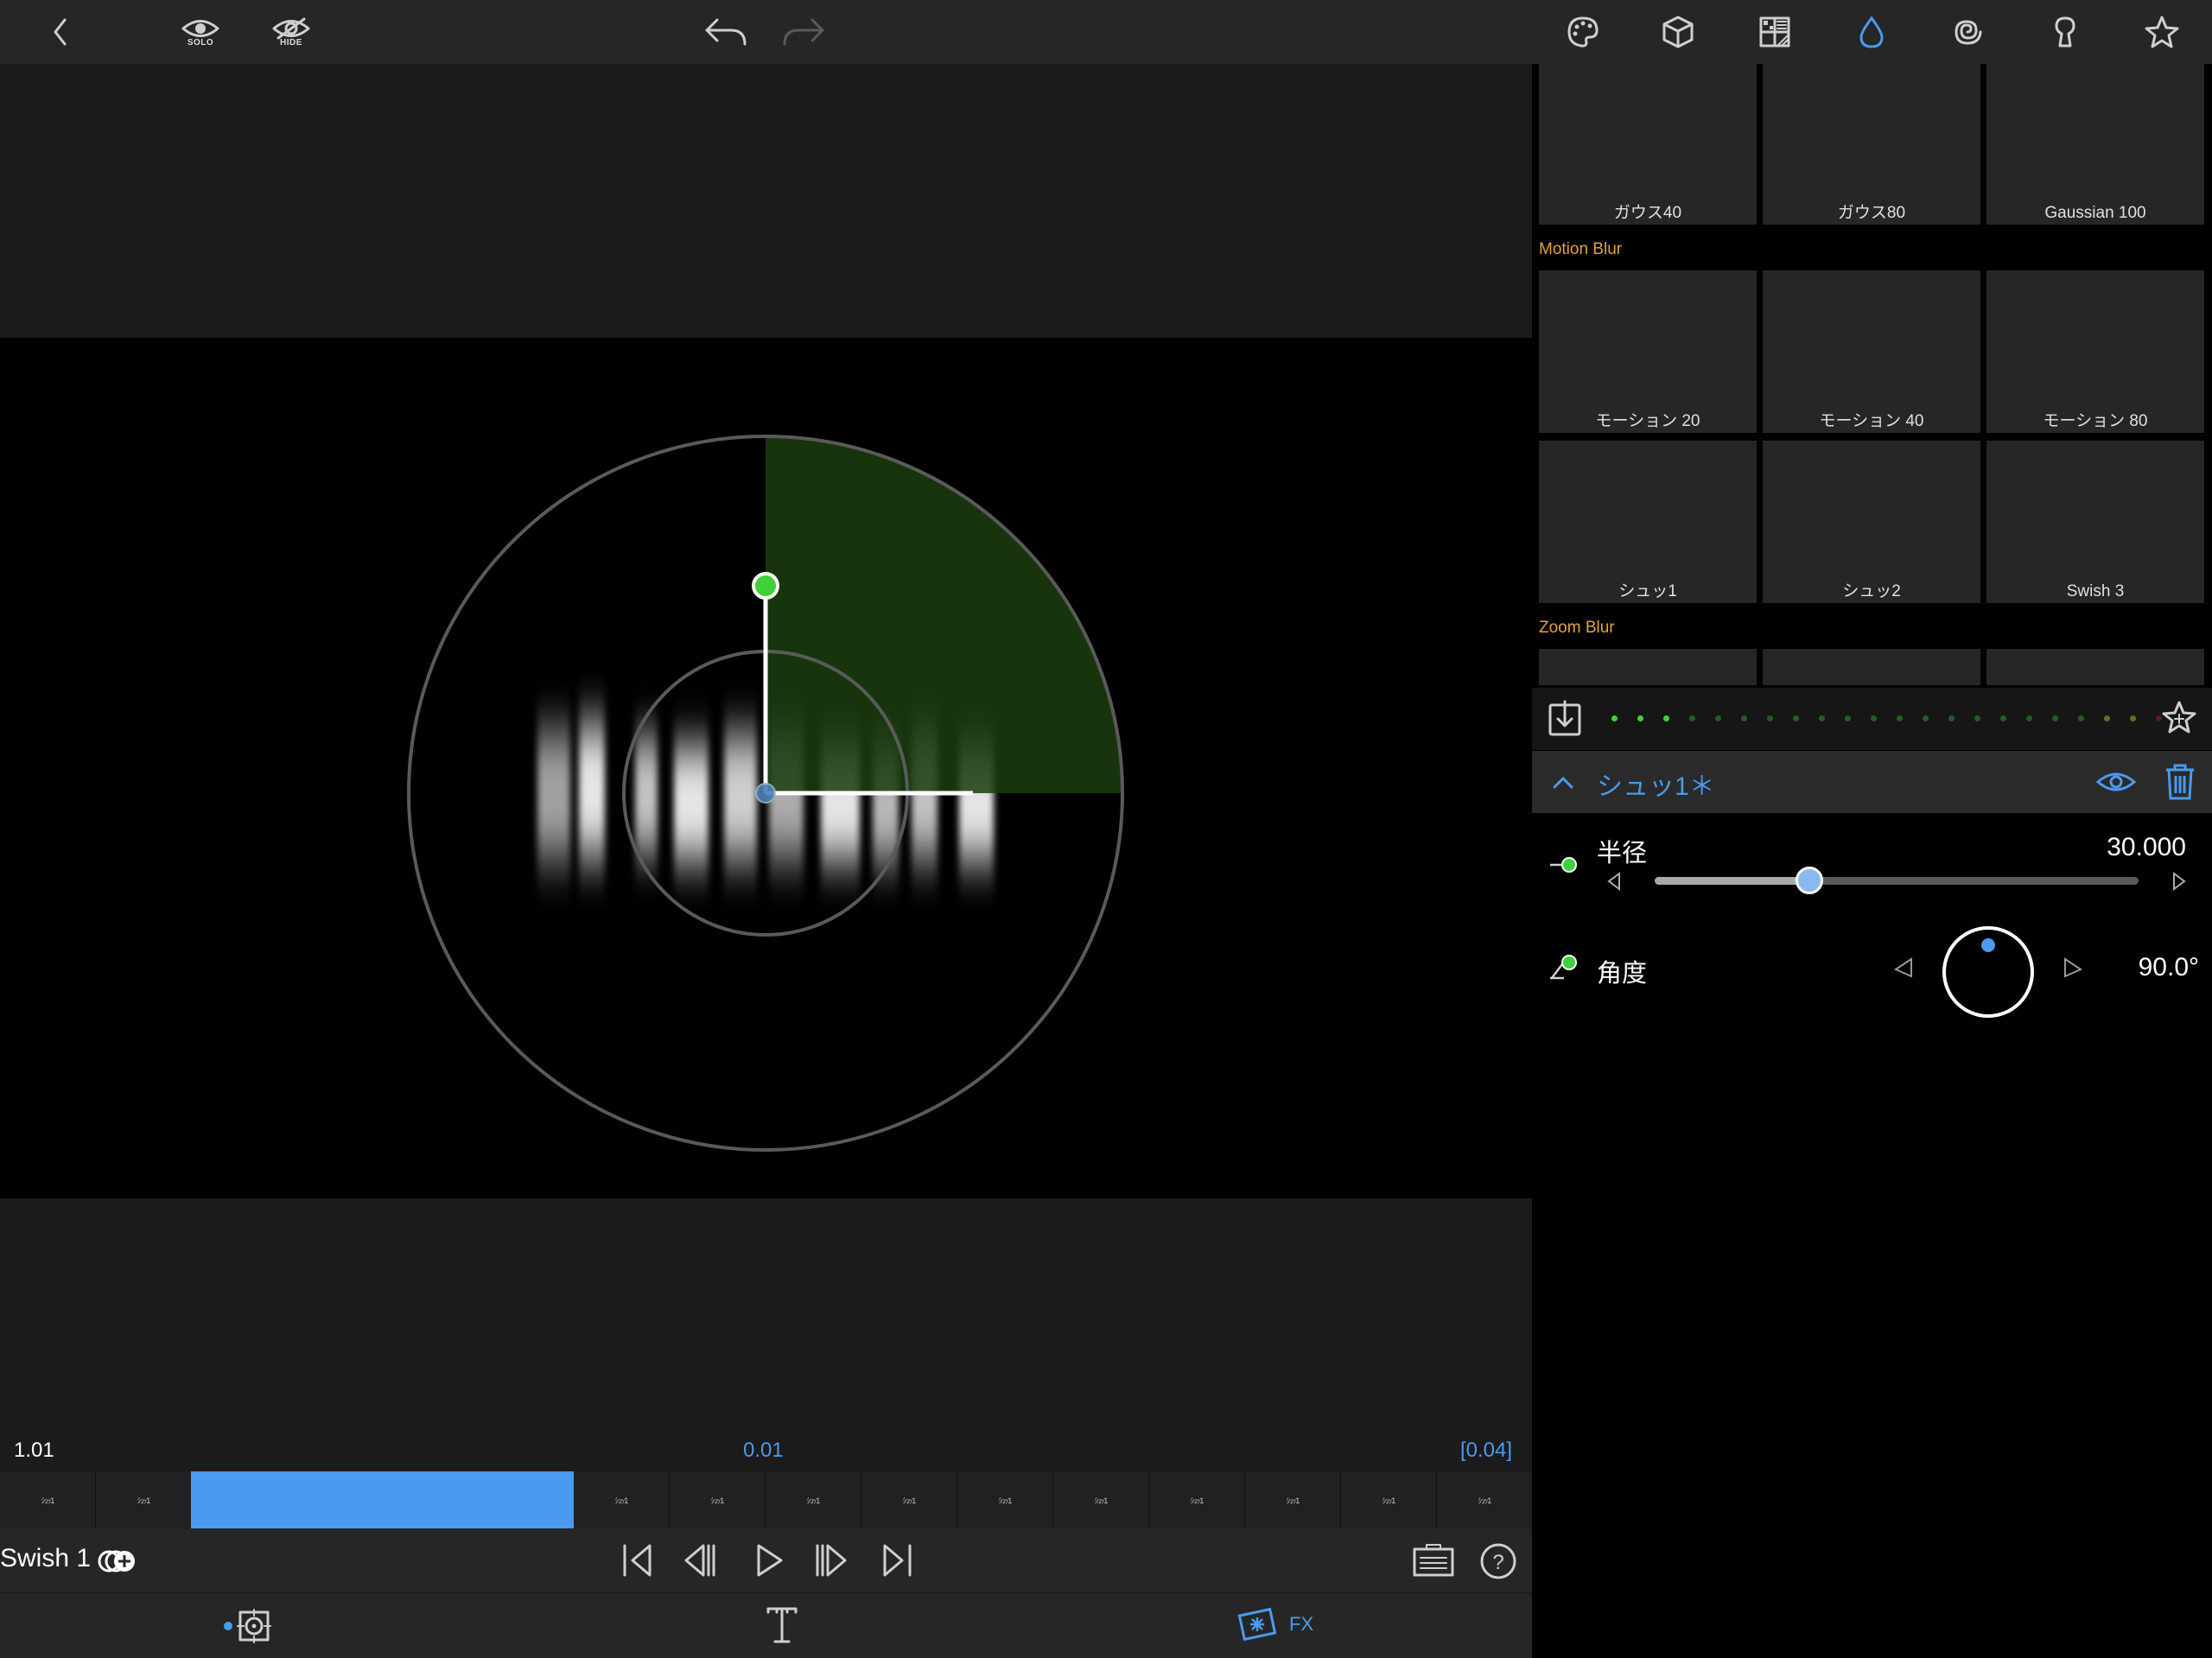  Describe the element at coordinates (291, 32) in the screenshot. I see `hide-button: HIDE` at that location.